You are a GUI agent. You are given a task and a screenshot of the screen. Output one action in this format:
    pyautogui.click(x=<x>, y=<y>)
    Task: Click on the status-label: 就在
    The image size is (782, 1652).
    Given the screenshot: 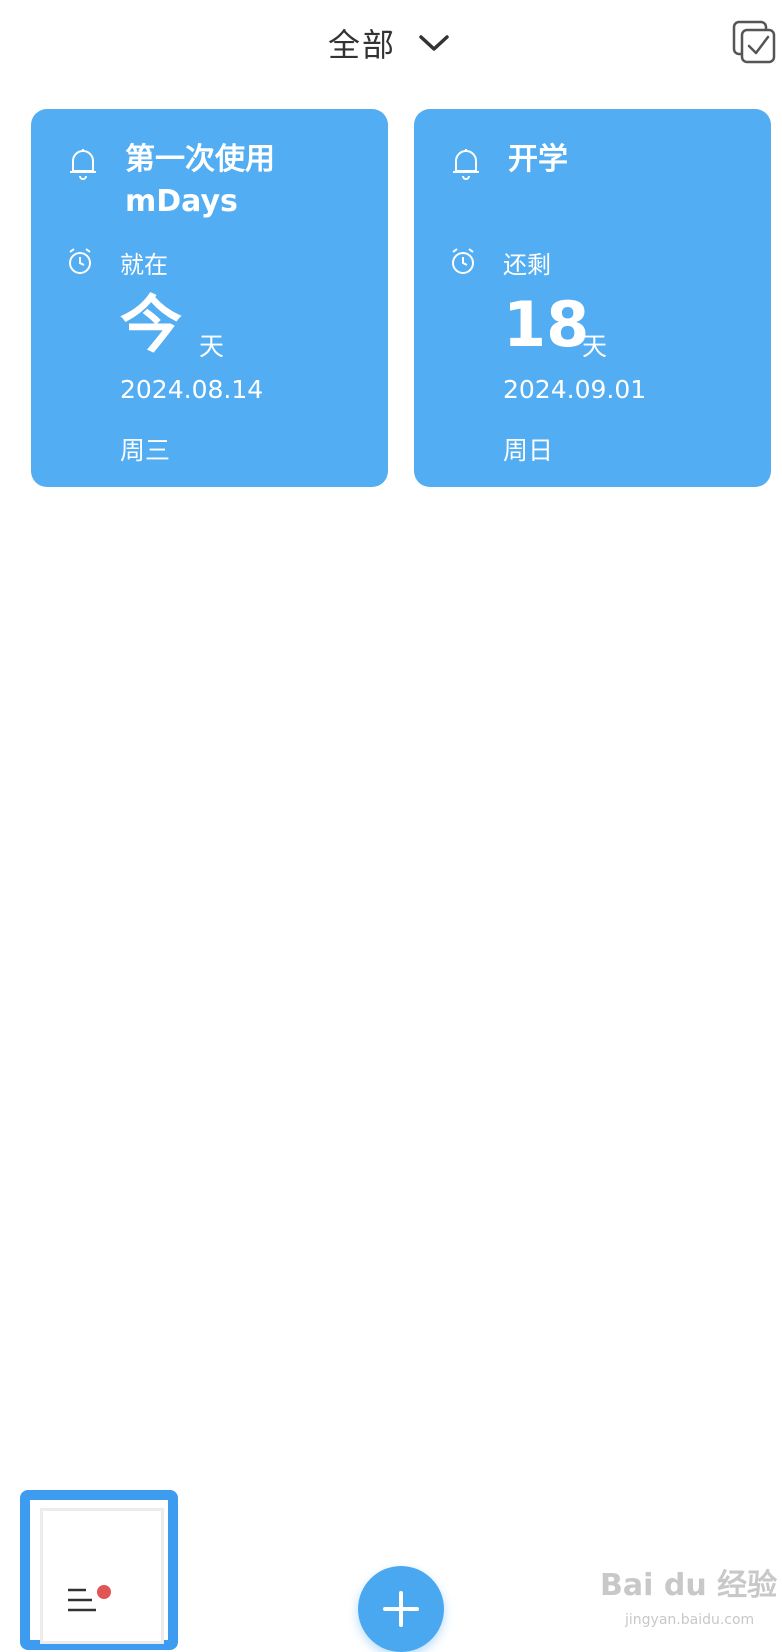 What is the action you would take?
    pyautogui.click(x=144, y=265)
    